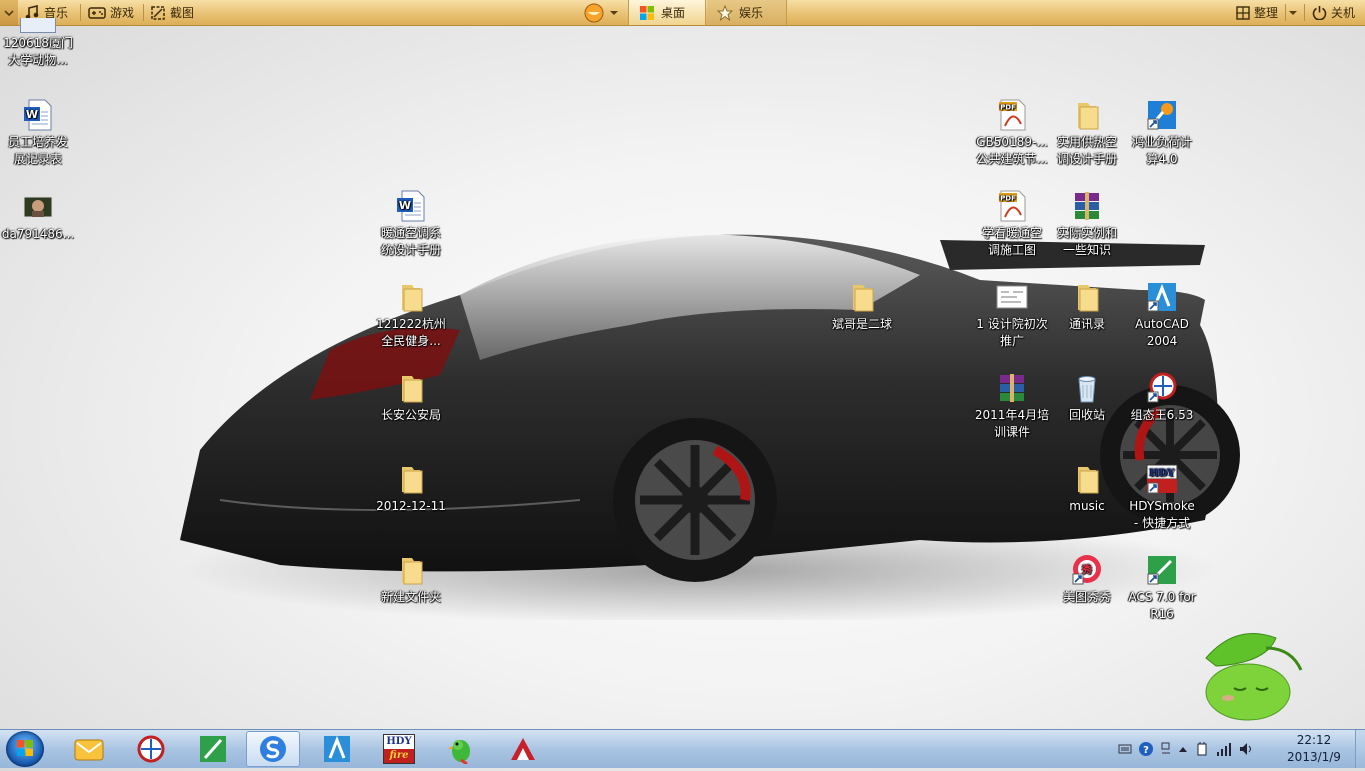 Image resolution: width=1365 pixels, height=771 pixels. What do you see at coordinates (1243, 12) in the screenshot?
I see `grid-icon` at bounding box center [1243, 12].